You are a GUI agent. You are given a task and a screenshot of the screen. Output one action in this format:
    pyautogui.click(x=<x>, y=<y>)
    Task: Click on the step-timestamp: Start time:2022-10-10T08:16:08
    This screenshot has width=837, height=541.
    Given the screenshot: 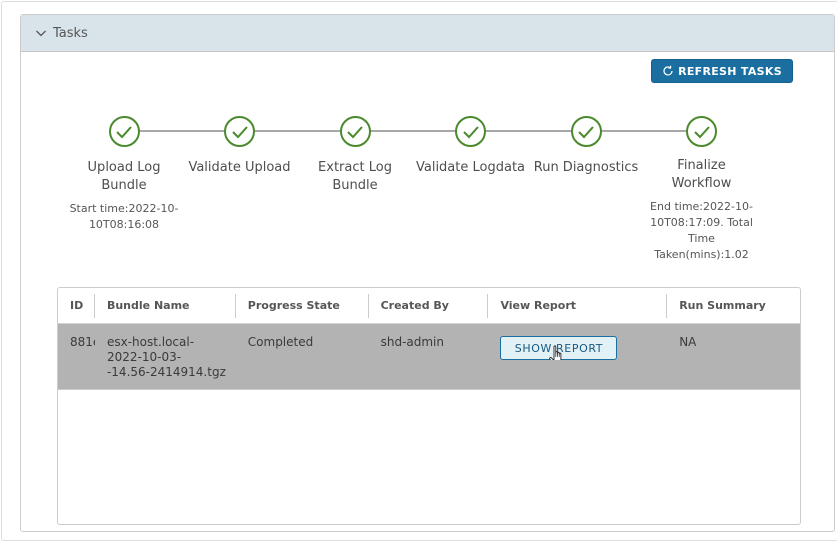 What is the action you would take?
    pyautogui.click(x=124, y=216)
    